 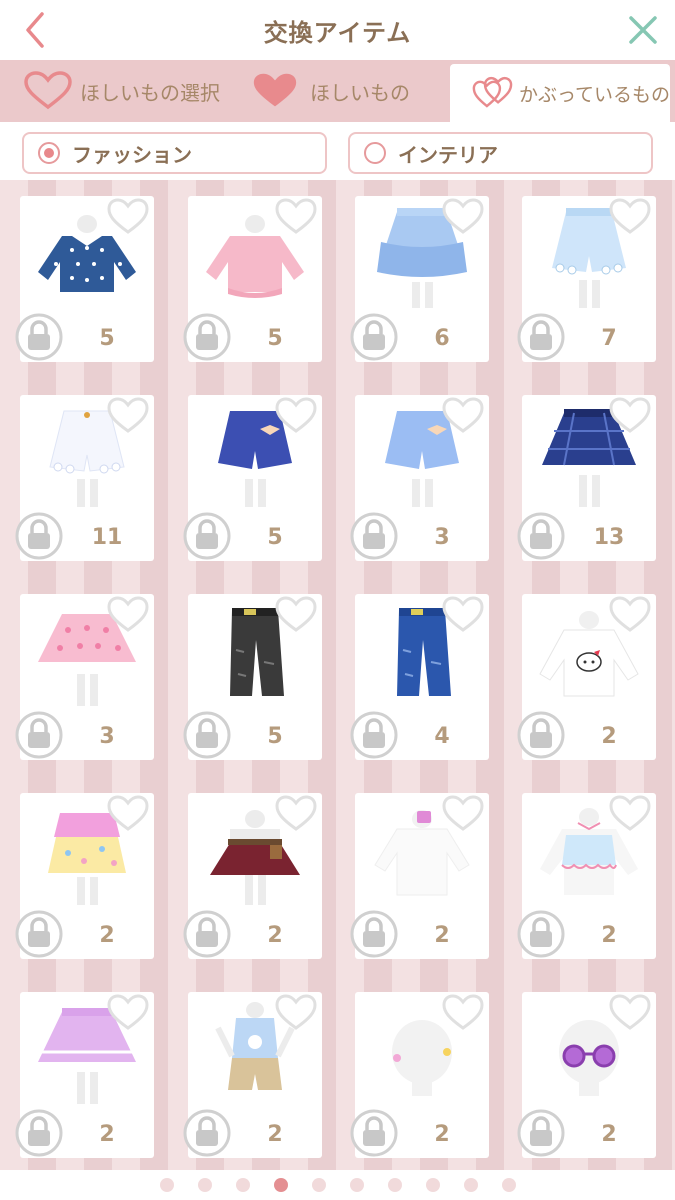 I want to click on item-card: 7, so click(x=586, y=279).